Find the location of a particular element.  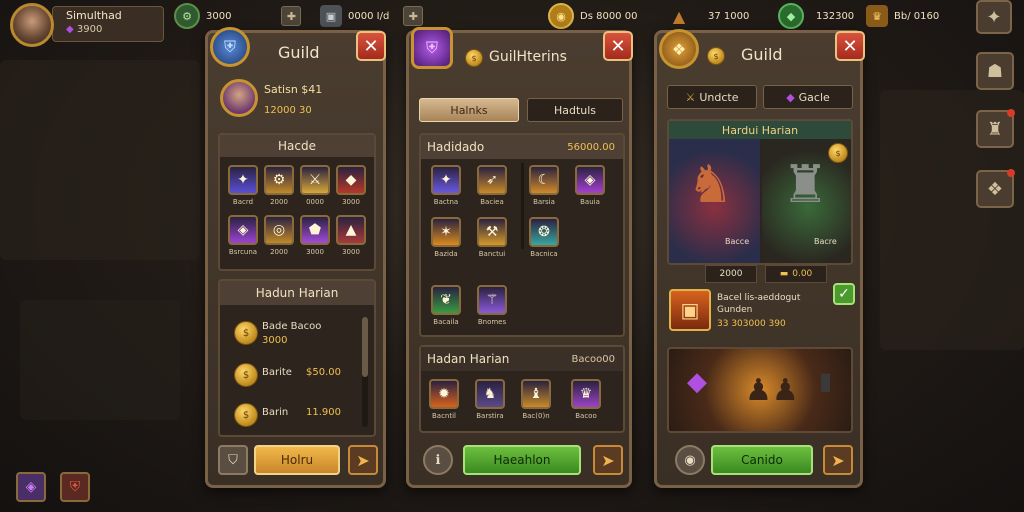

event-banner: ◆ ♟♟ ▮ is located at coordinates (760, 390).